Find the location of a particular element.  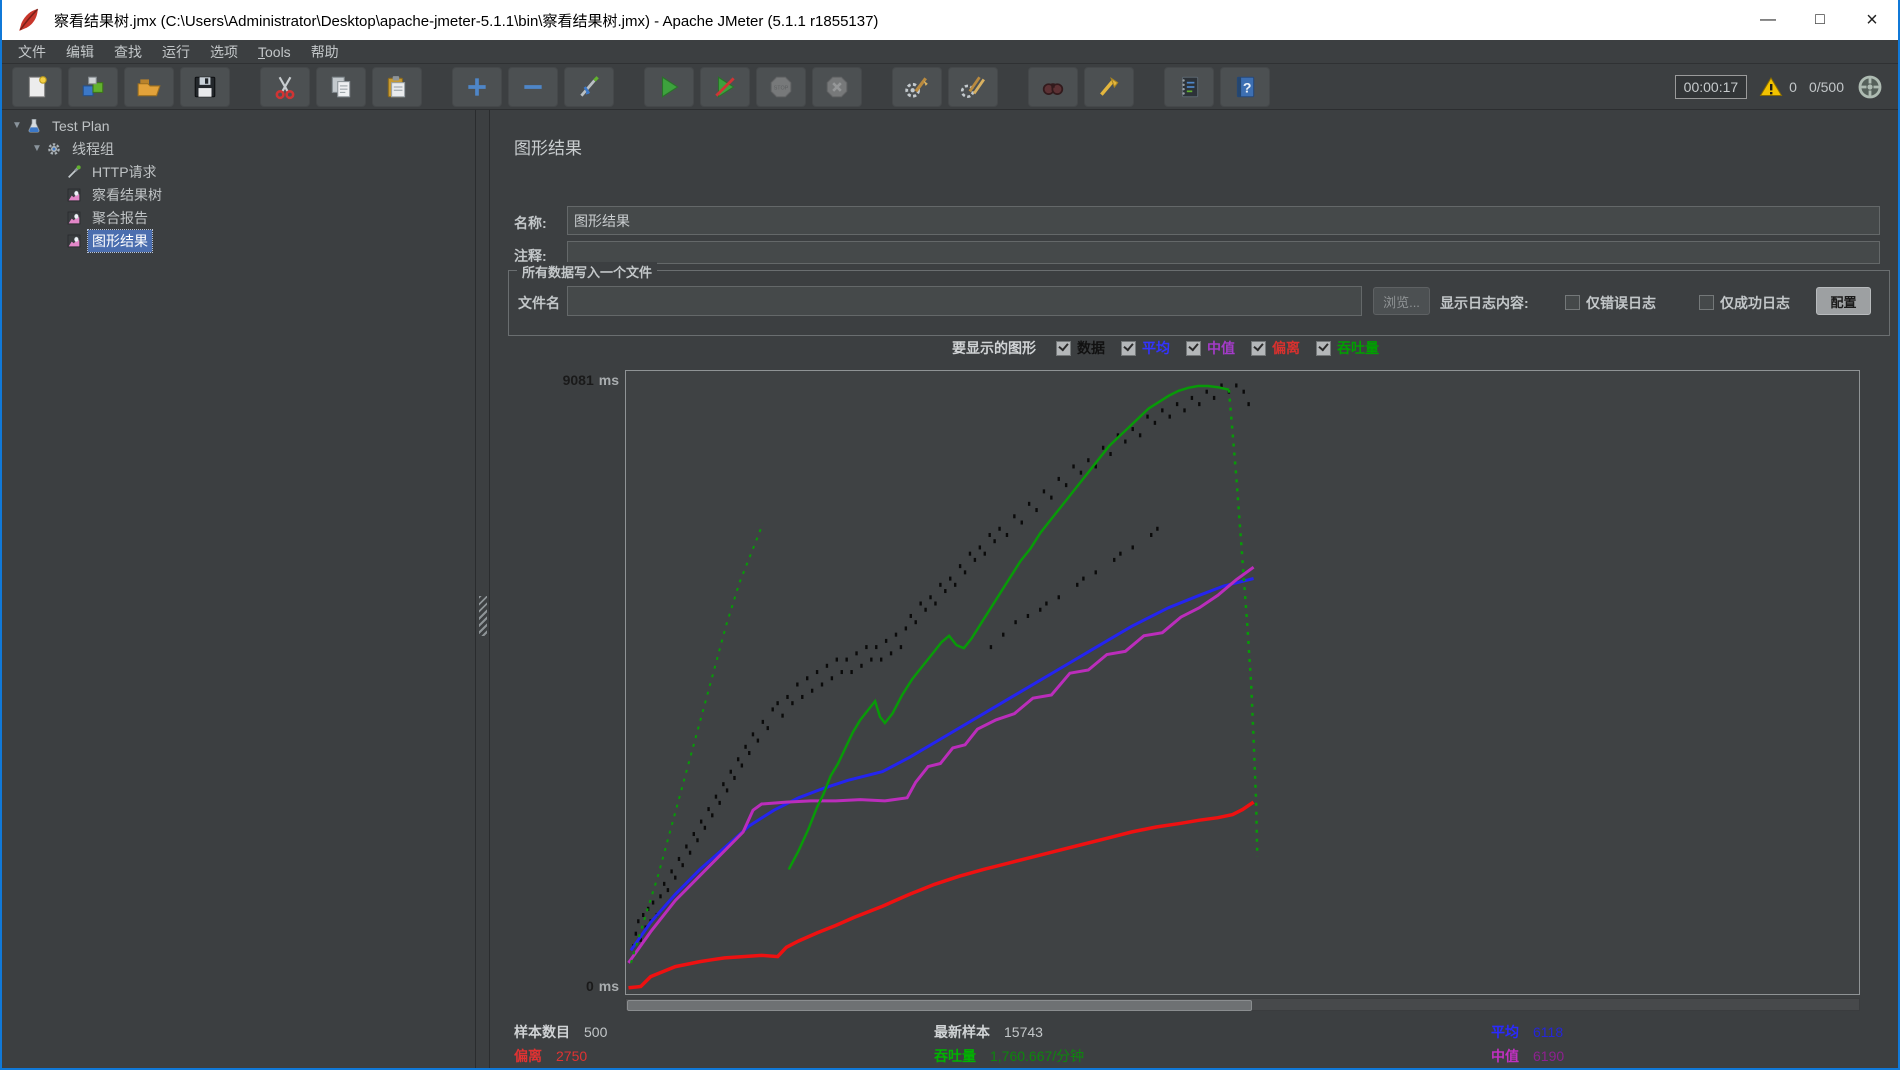

maximize-button: □ is located at coordinates (1820, 20).